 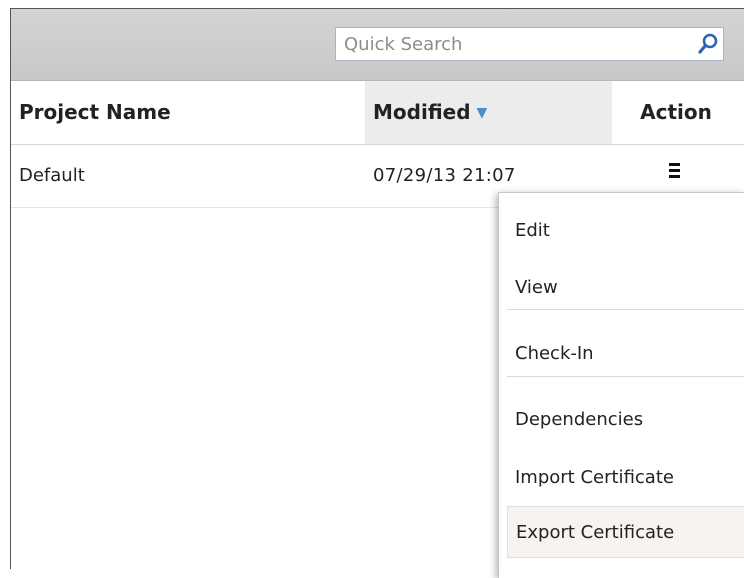 I want to click on project-name-cell: Default, so click(x=52, y=175).